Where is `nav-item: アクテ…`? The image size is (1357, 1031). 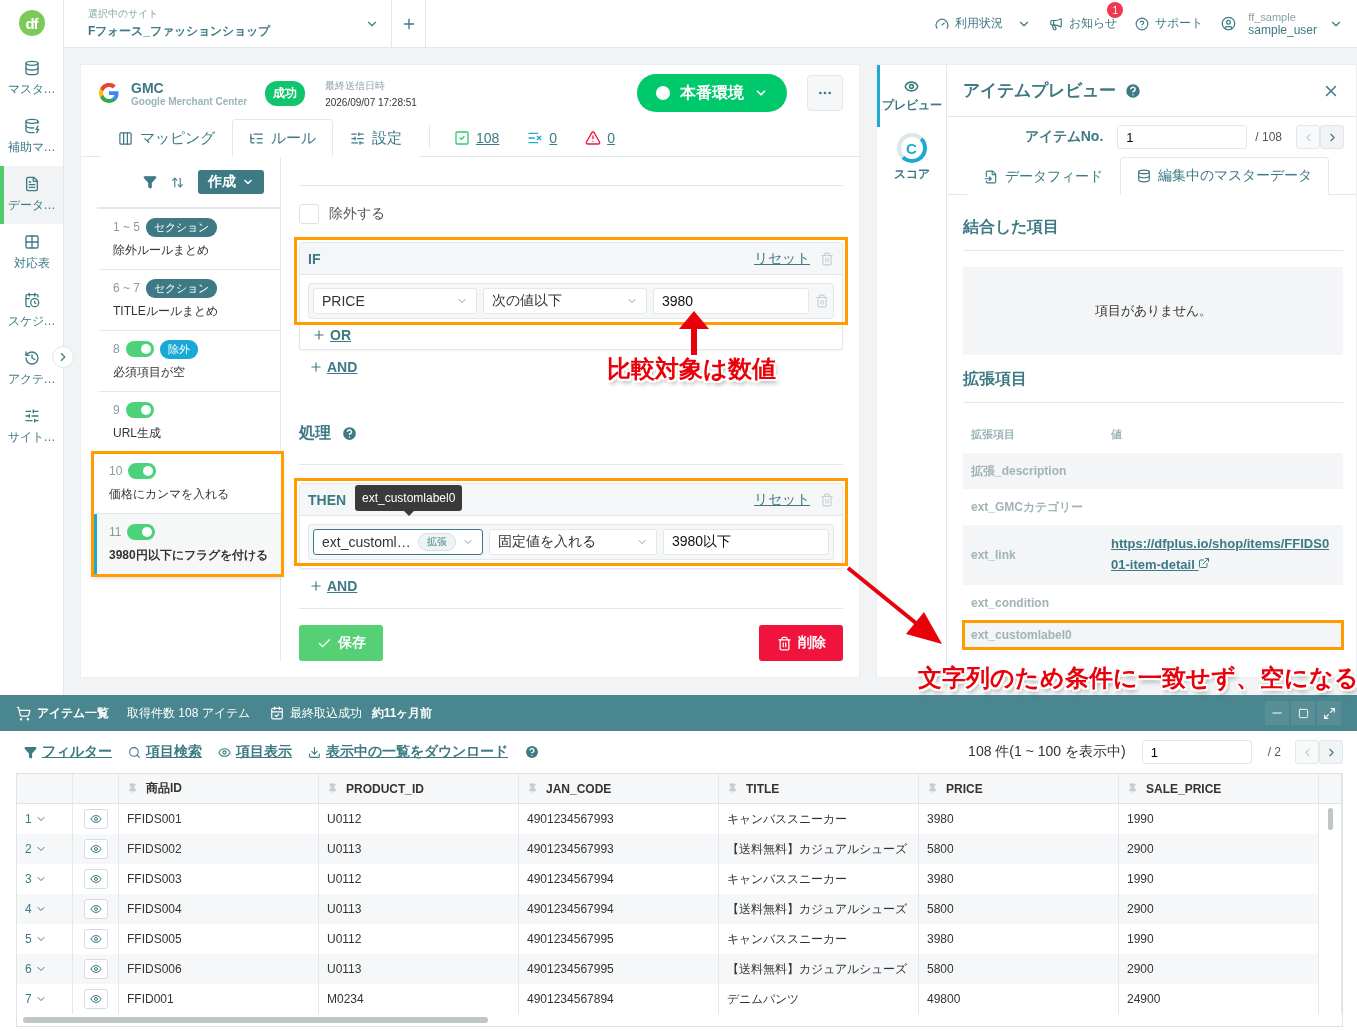 nav-item: アクテ… is located at coordinates (31, 369).